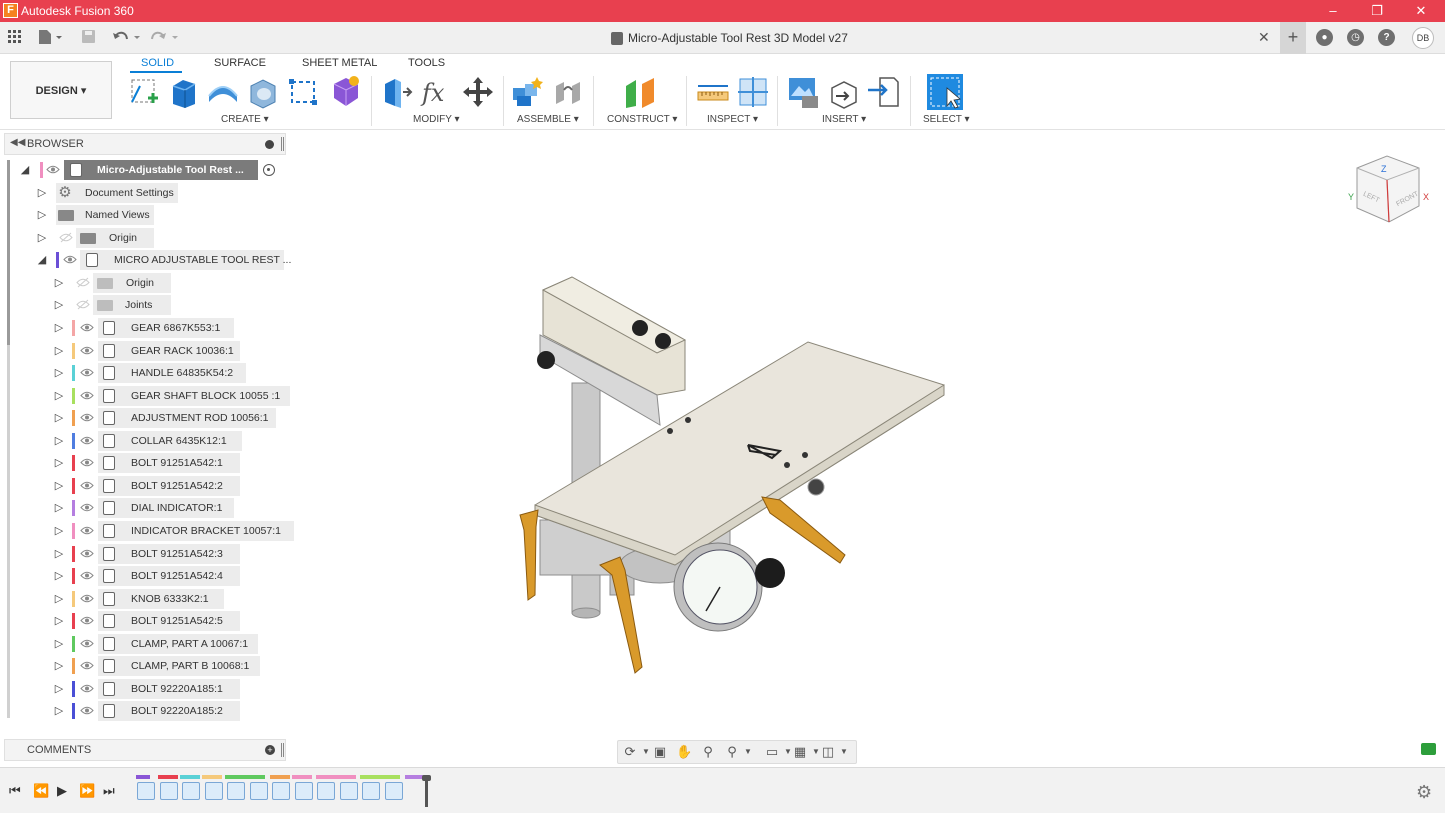  I want to click on browser-part-row: ▷ ADJUSTMENT ROD 10056:1, so click(150, 418).